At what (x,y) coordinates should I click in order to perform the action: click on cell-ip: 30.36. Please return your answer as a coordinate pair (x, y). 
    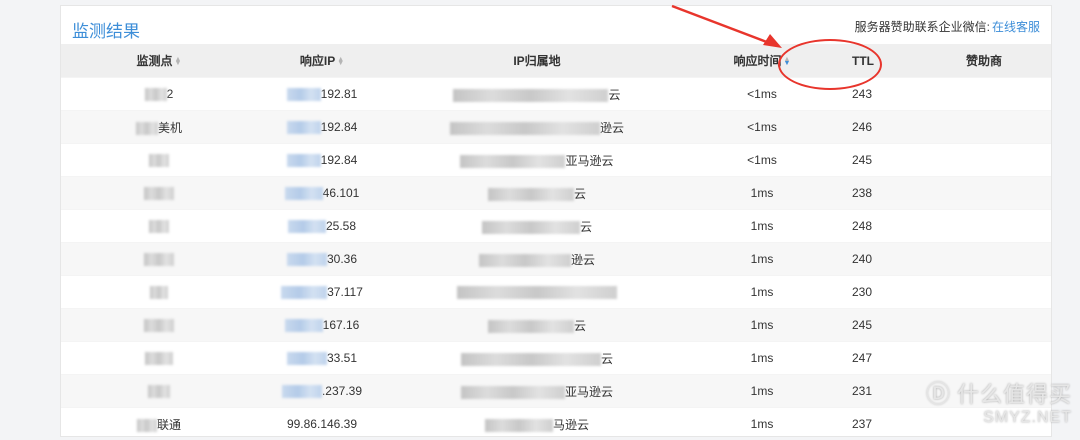
    Looking at the image, I should click on (322, 259).